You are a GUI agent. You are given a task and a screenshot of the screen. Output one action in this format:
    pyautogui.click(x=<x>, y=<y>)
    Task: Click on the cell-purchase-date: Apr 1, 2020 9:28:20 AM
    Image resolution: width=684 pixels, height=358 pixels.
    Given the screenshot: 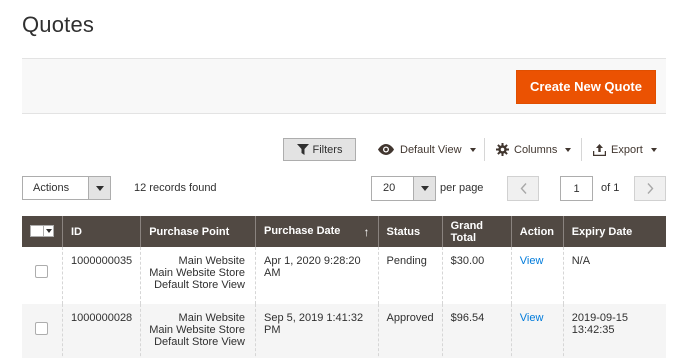 What is the action you would take?
    pyautogui.click(x=316, y=275)
    